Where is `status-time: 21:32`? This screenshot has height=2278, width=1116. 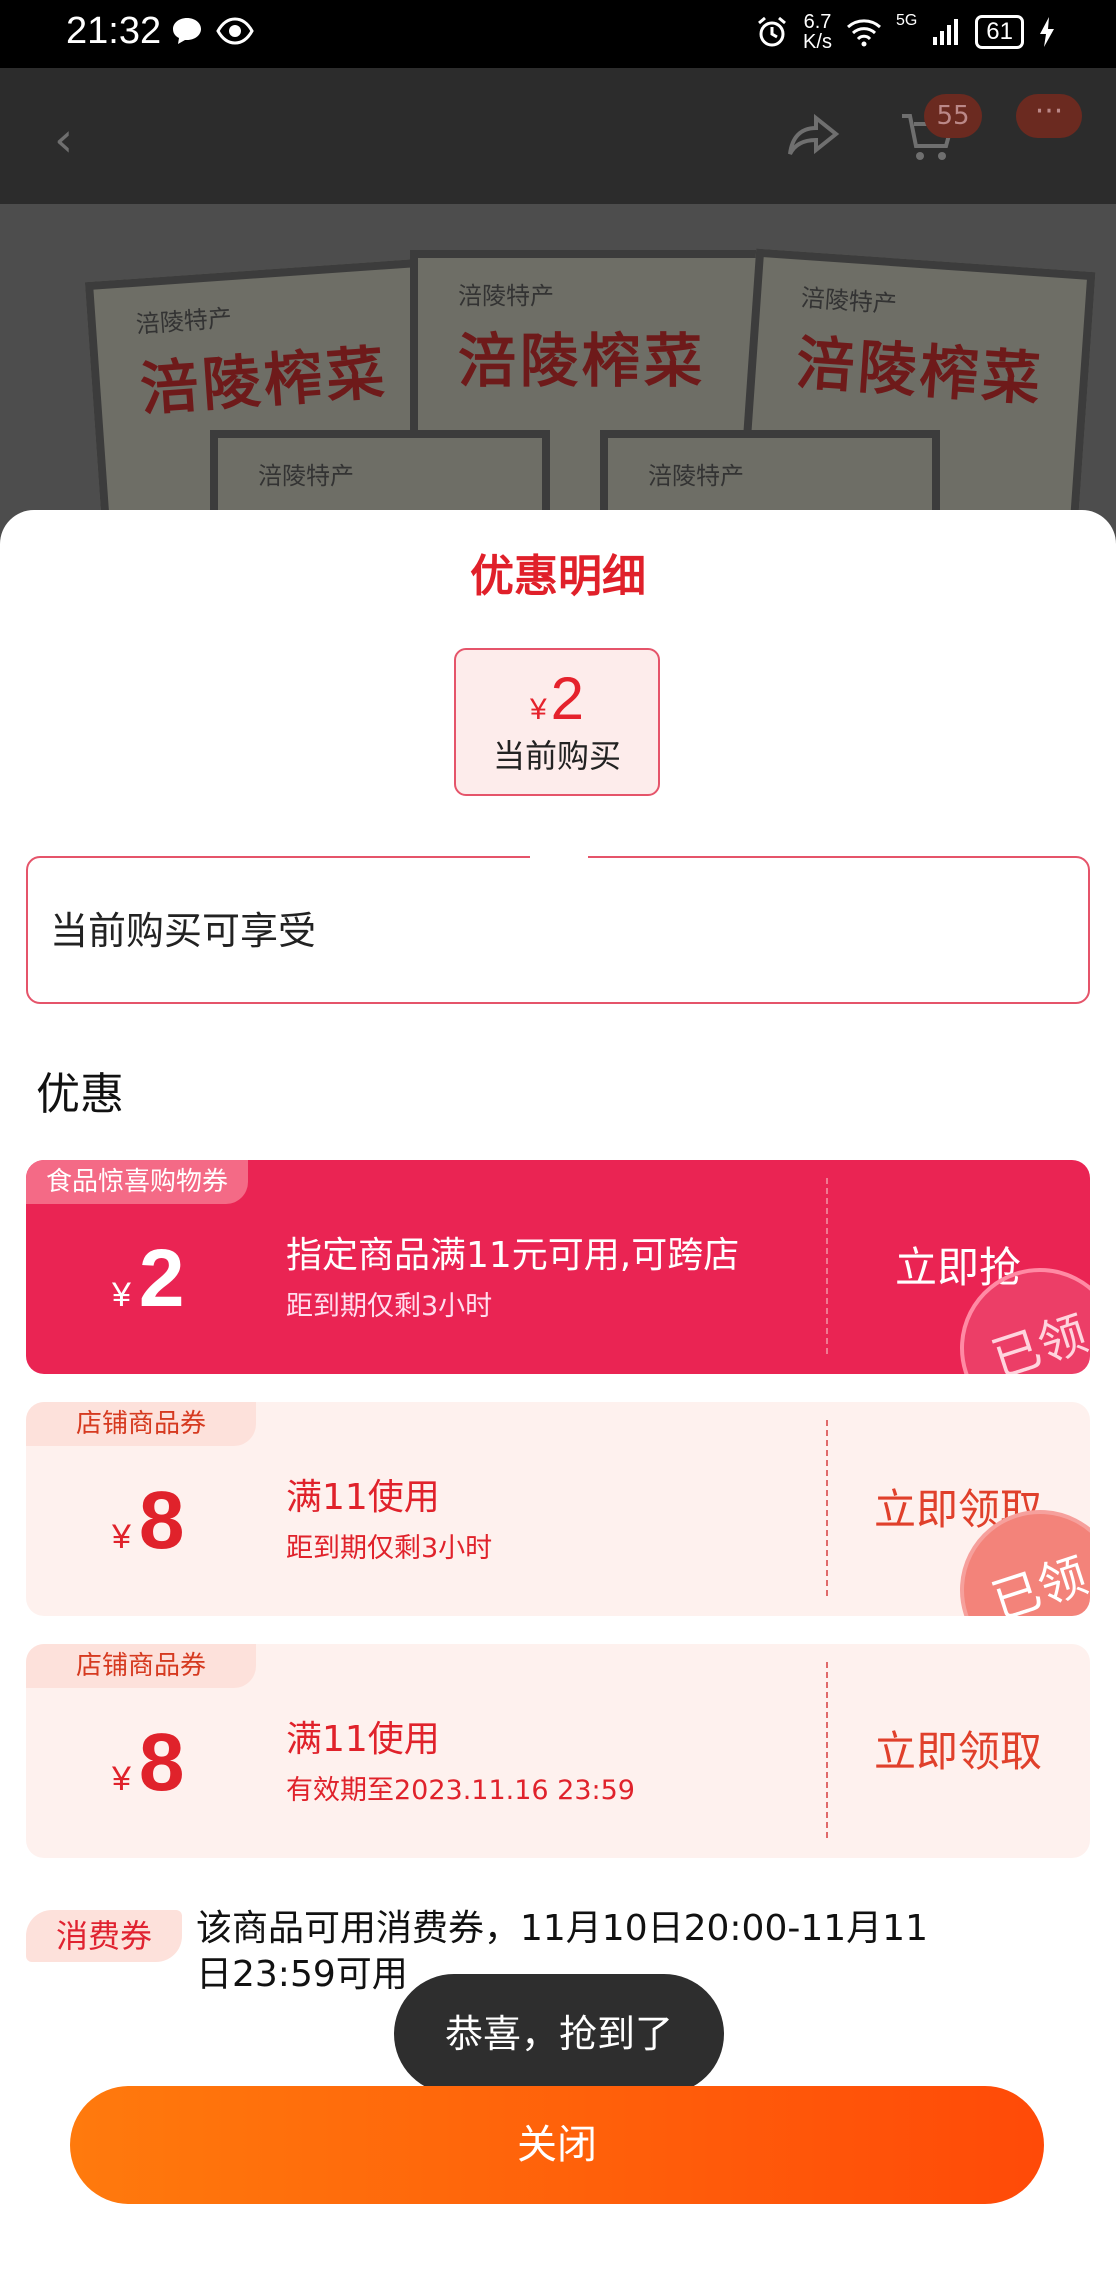
status-time: 21:32 is located at coordinates (114, 31).